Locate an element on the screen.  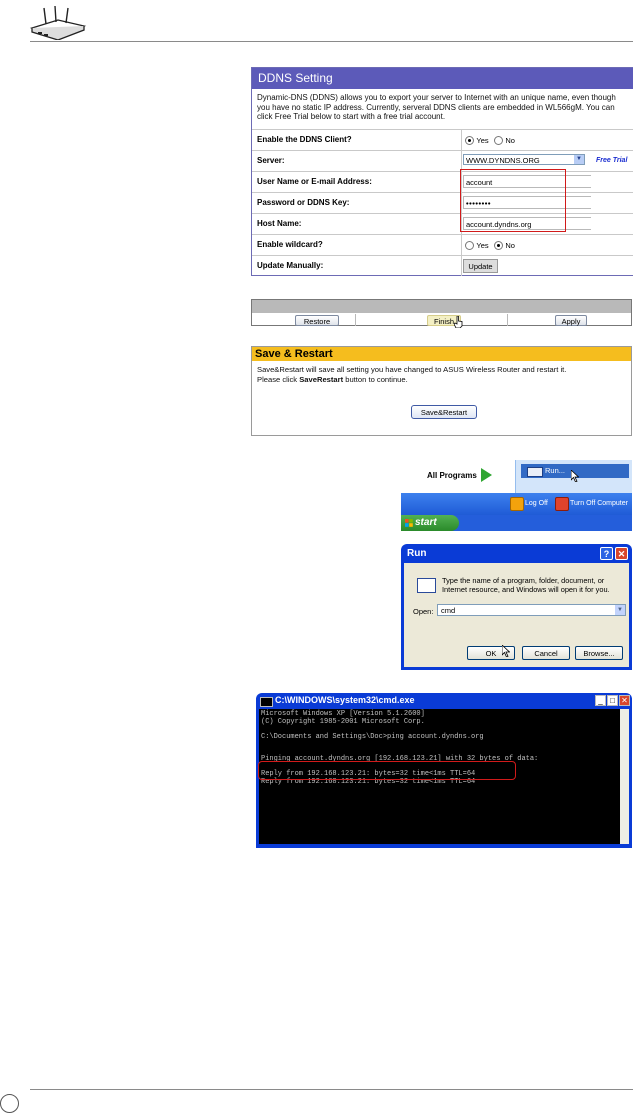
power-icon is located at coordinates (562, 504).